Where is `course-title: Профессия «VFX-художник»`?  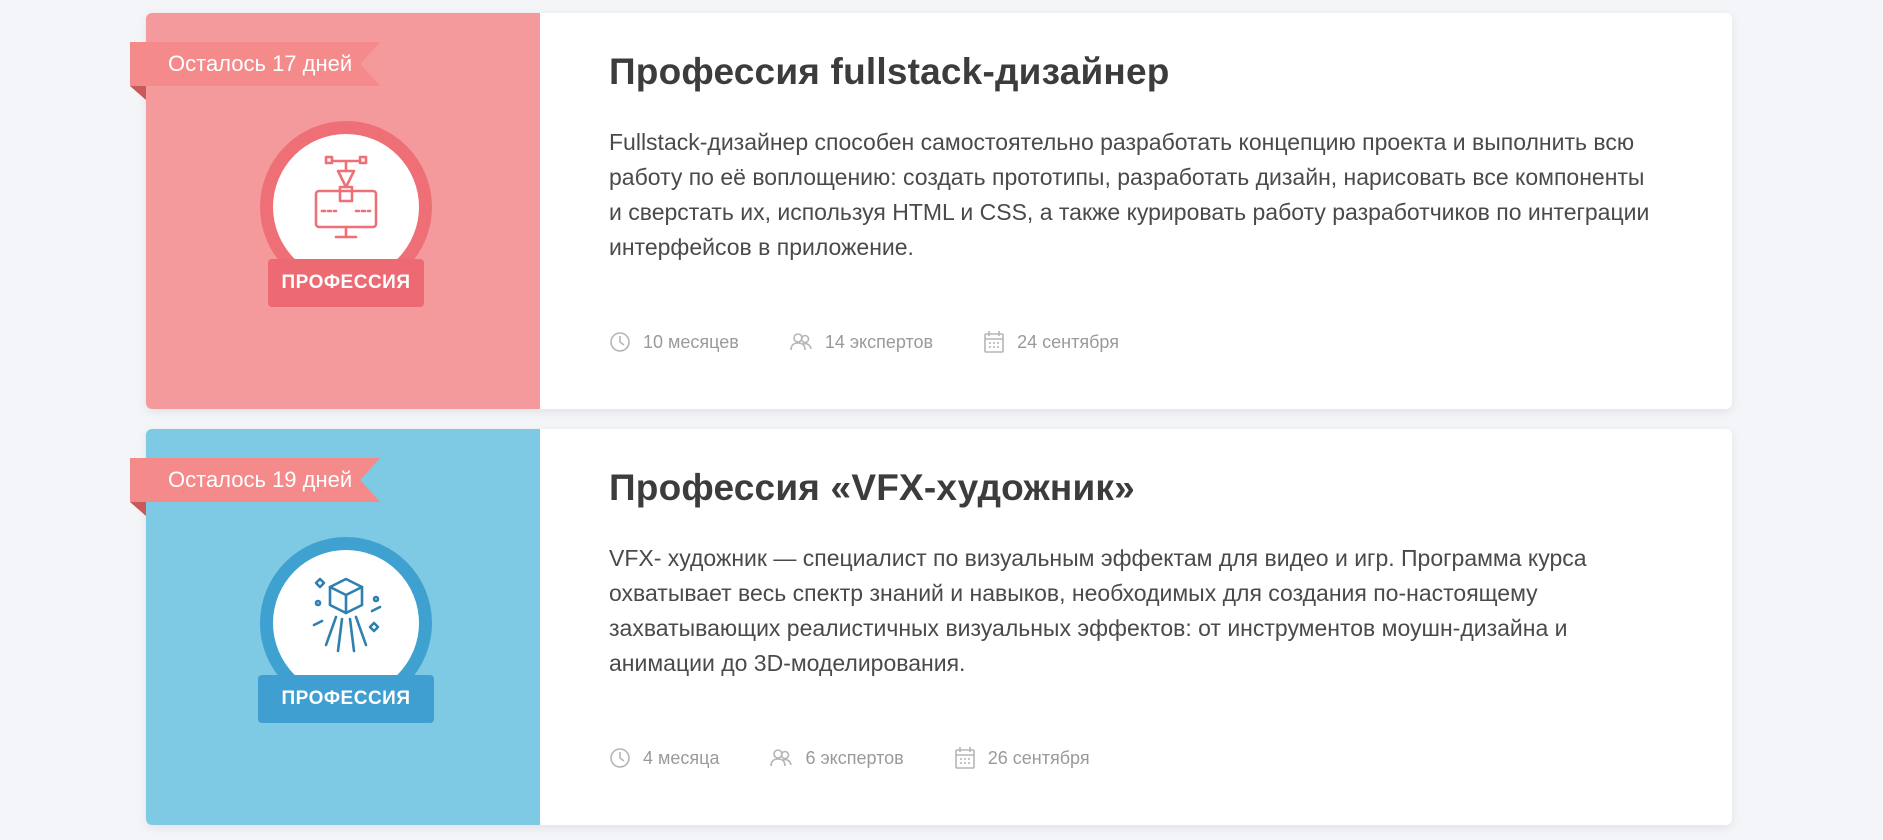 course-title: Профессия «VFX-художник» is located at coordinates (872, 488).